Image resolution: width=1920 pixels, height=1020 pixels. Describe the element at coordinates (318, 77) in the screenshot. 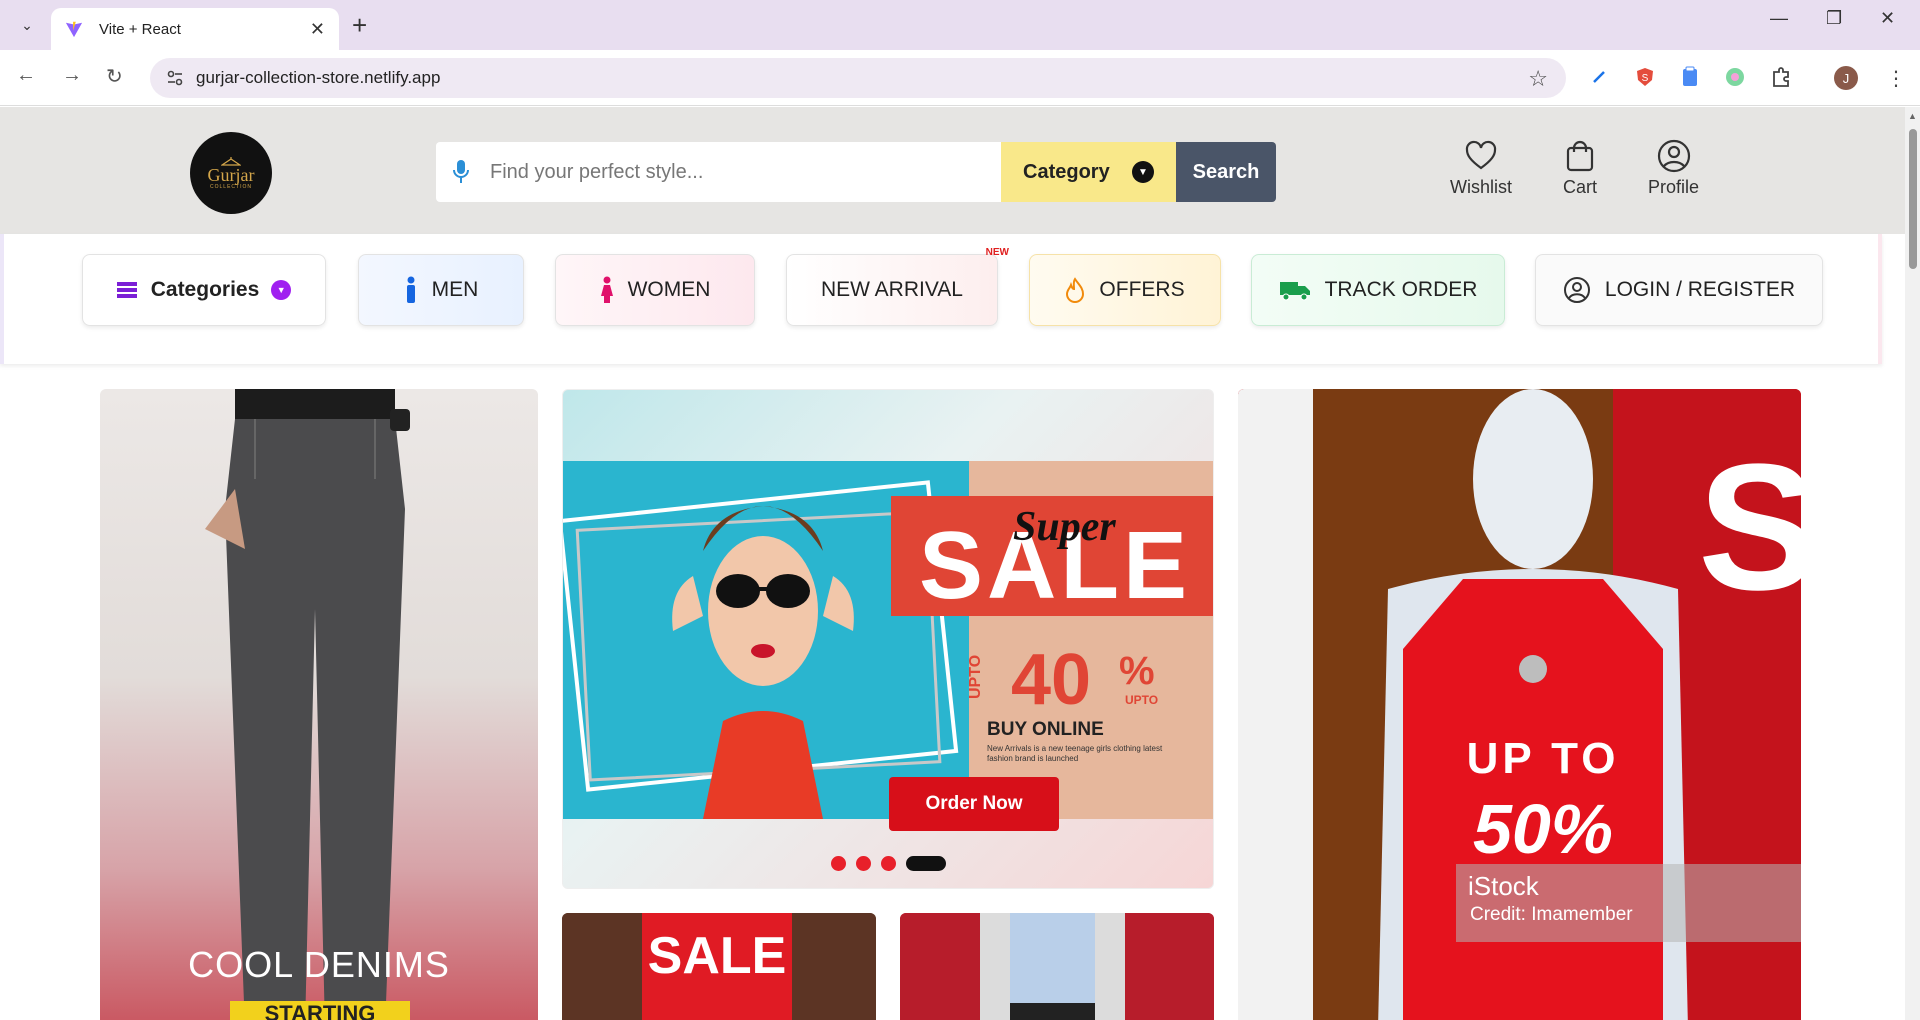

I see `url-text: gurjar-collection-store.netlify.app` at that location.